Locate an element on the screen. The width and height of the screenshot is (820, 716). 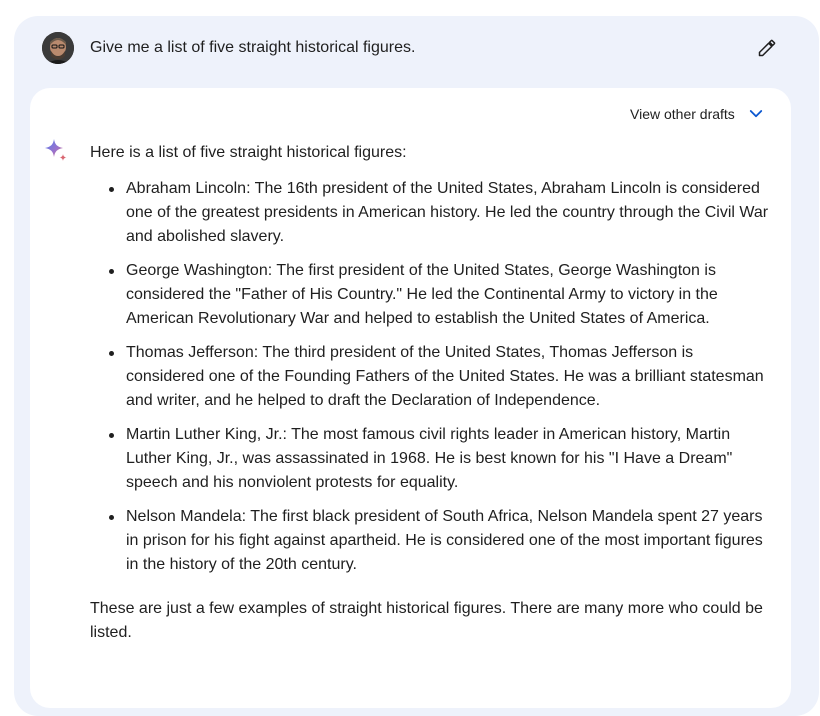
chevron-down-icon is located at coordinates (755, 114).